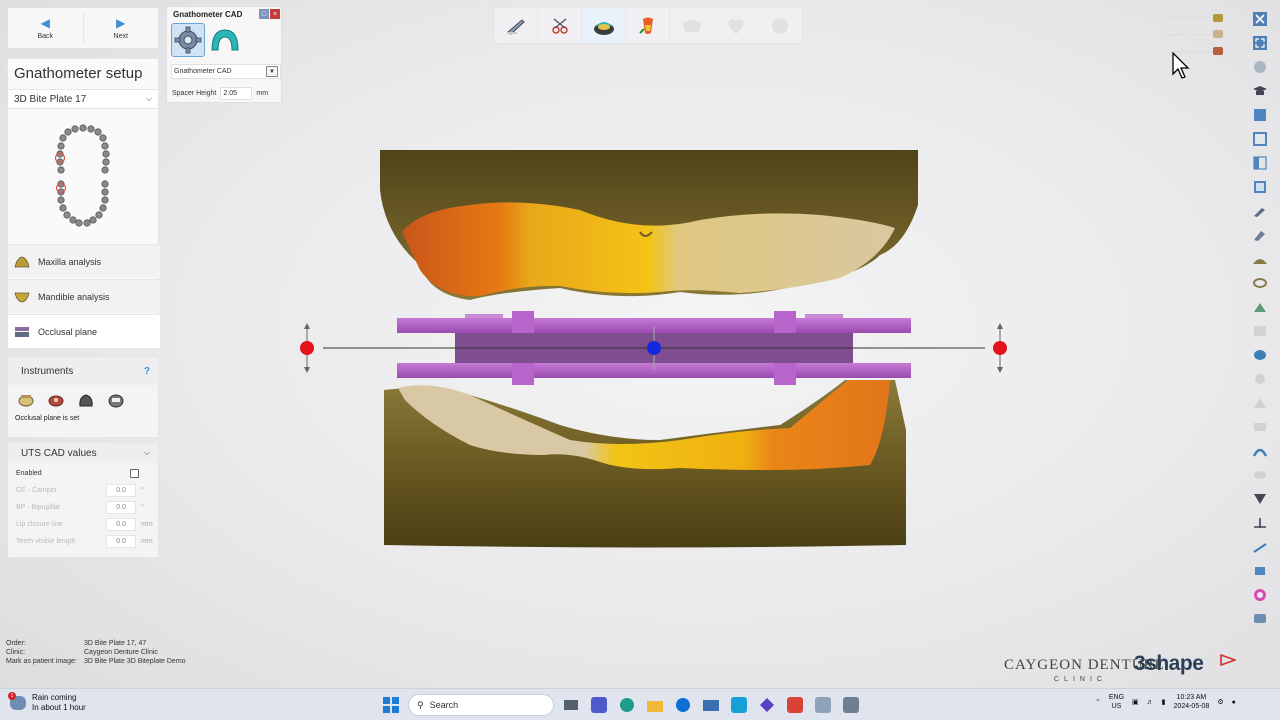 The image size is (1280, 720). Describe the element at coordinates (692, 25) in the screenshot. I see `denture-base-icon` at that location.